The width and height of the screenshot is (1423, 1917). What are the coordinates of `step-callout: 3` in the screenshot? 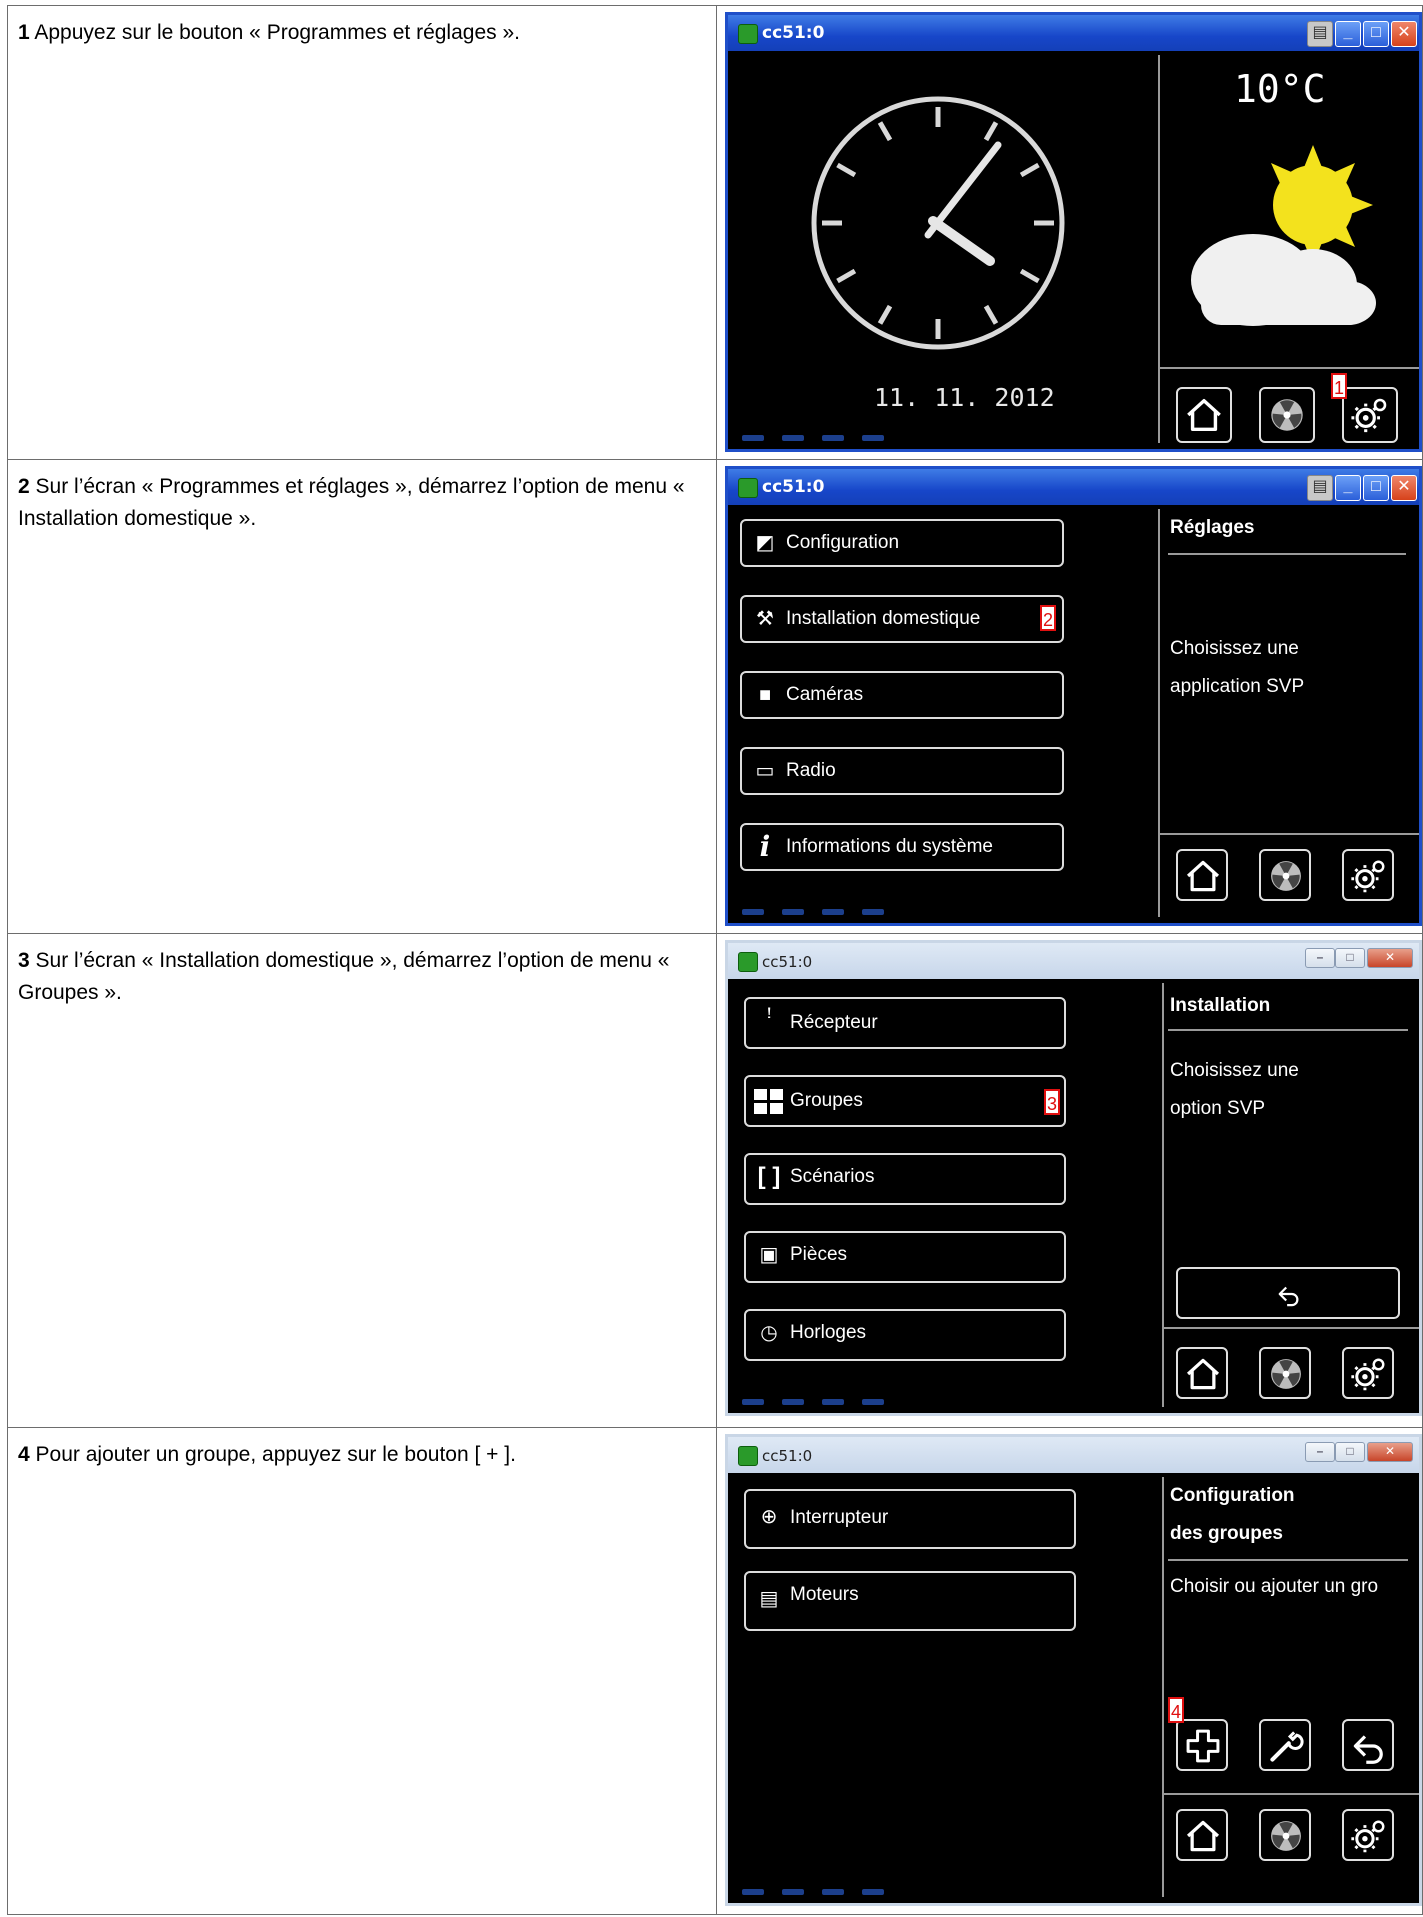 It's located at (1052, 1102).